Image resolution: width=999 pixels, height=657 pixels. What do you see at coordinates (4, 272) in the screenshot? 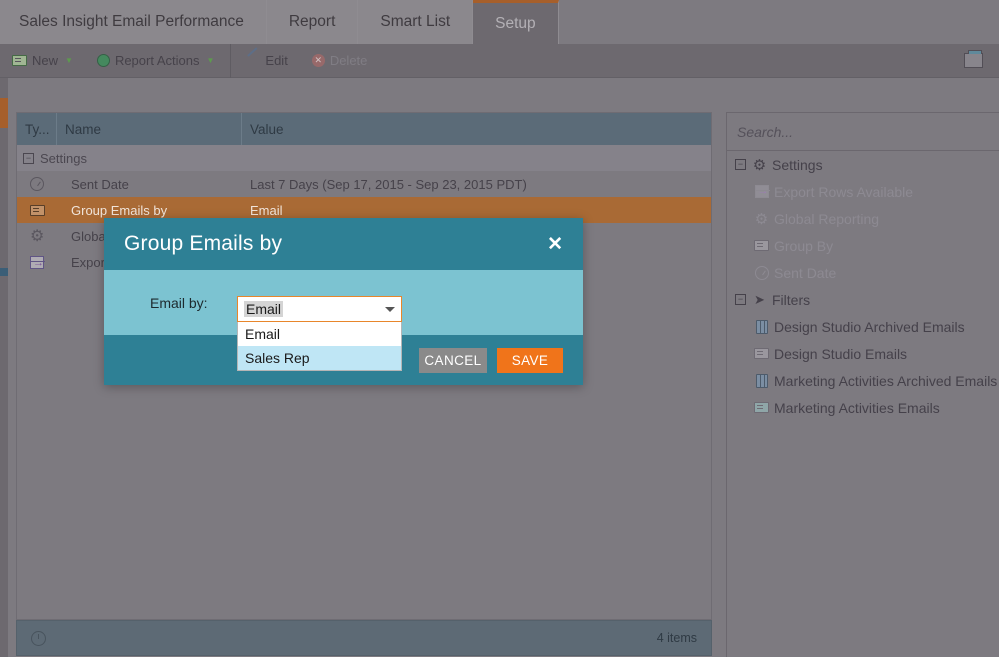
I see `left-strip-marker` at bounding box center [4, 272].